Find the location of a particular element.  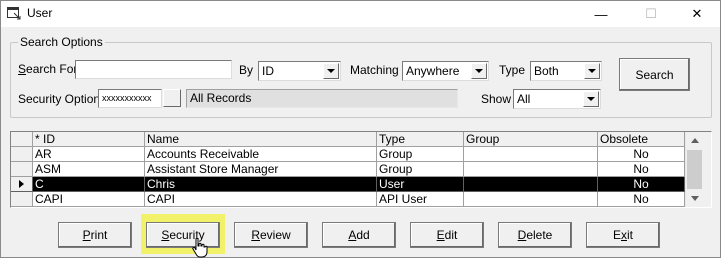

delete-button: Delete is located at coordinates (535, 235).